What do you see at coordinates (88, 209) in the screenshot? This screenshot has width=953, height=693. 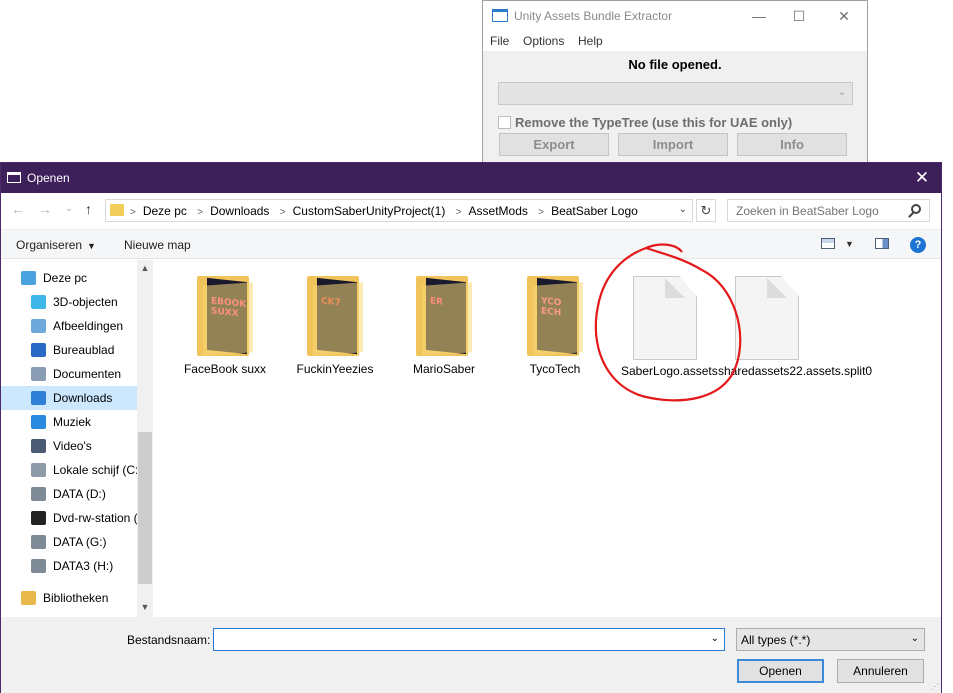 I see `up-arrow-icon: ↑` at bounding box center [88, 209].